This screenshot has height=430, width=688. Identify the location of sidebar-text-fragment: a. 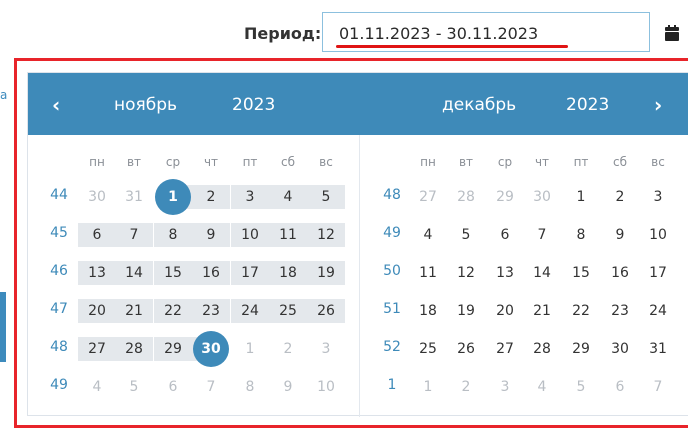
(4, 95).